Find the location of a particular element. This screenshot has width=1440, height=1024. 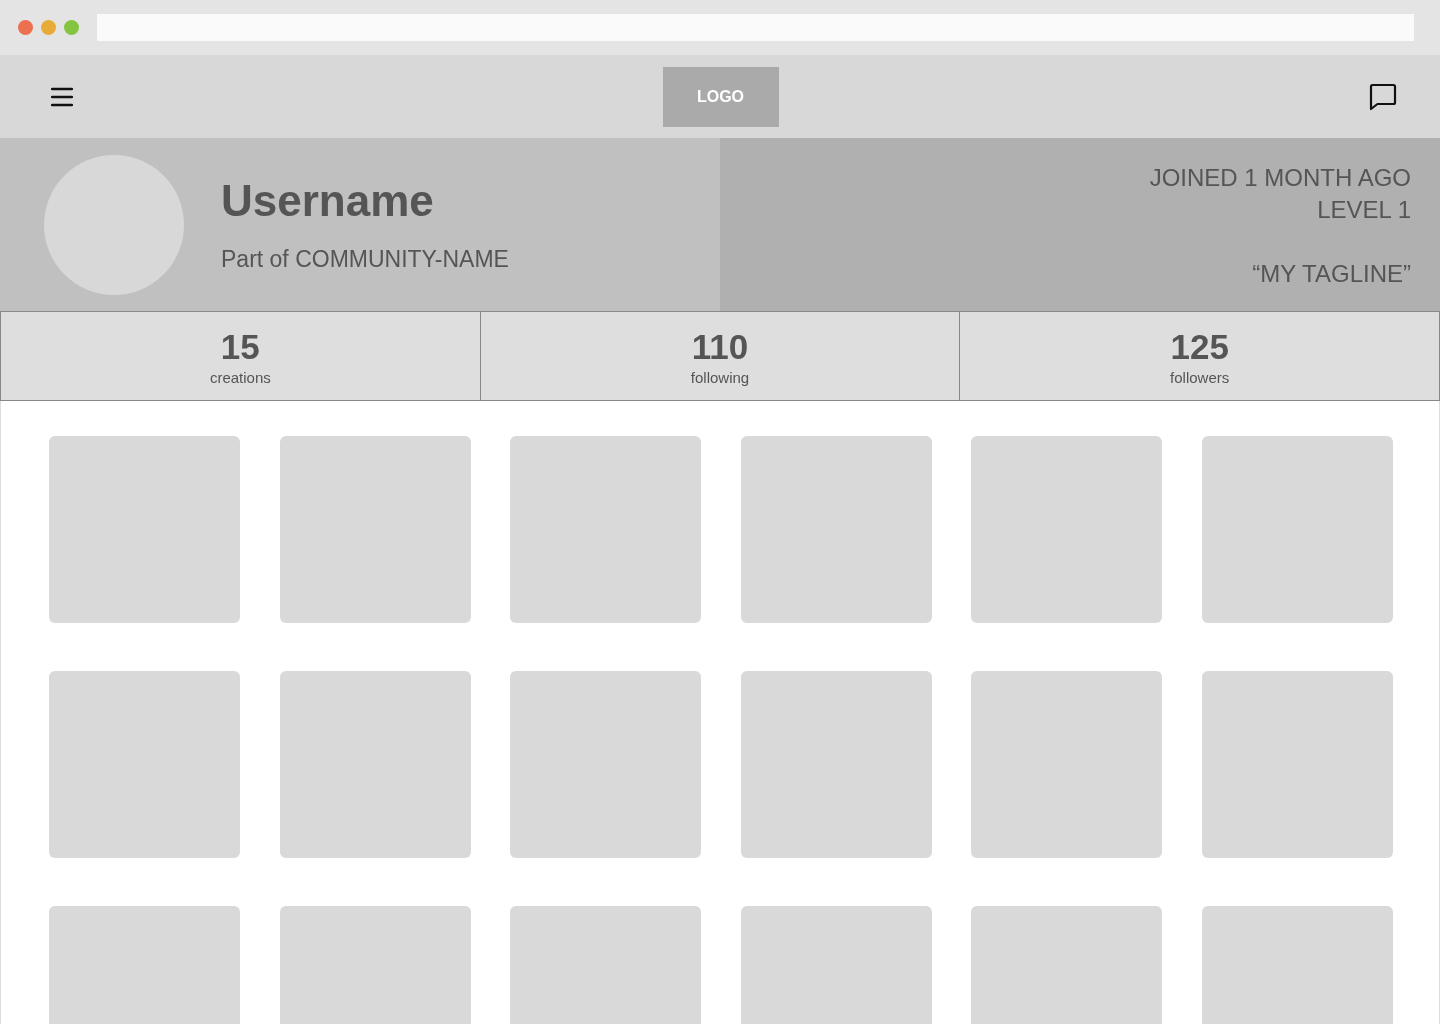

menu-icon is located at coordinates (62, 96).